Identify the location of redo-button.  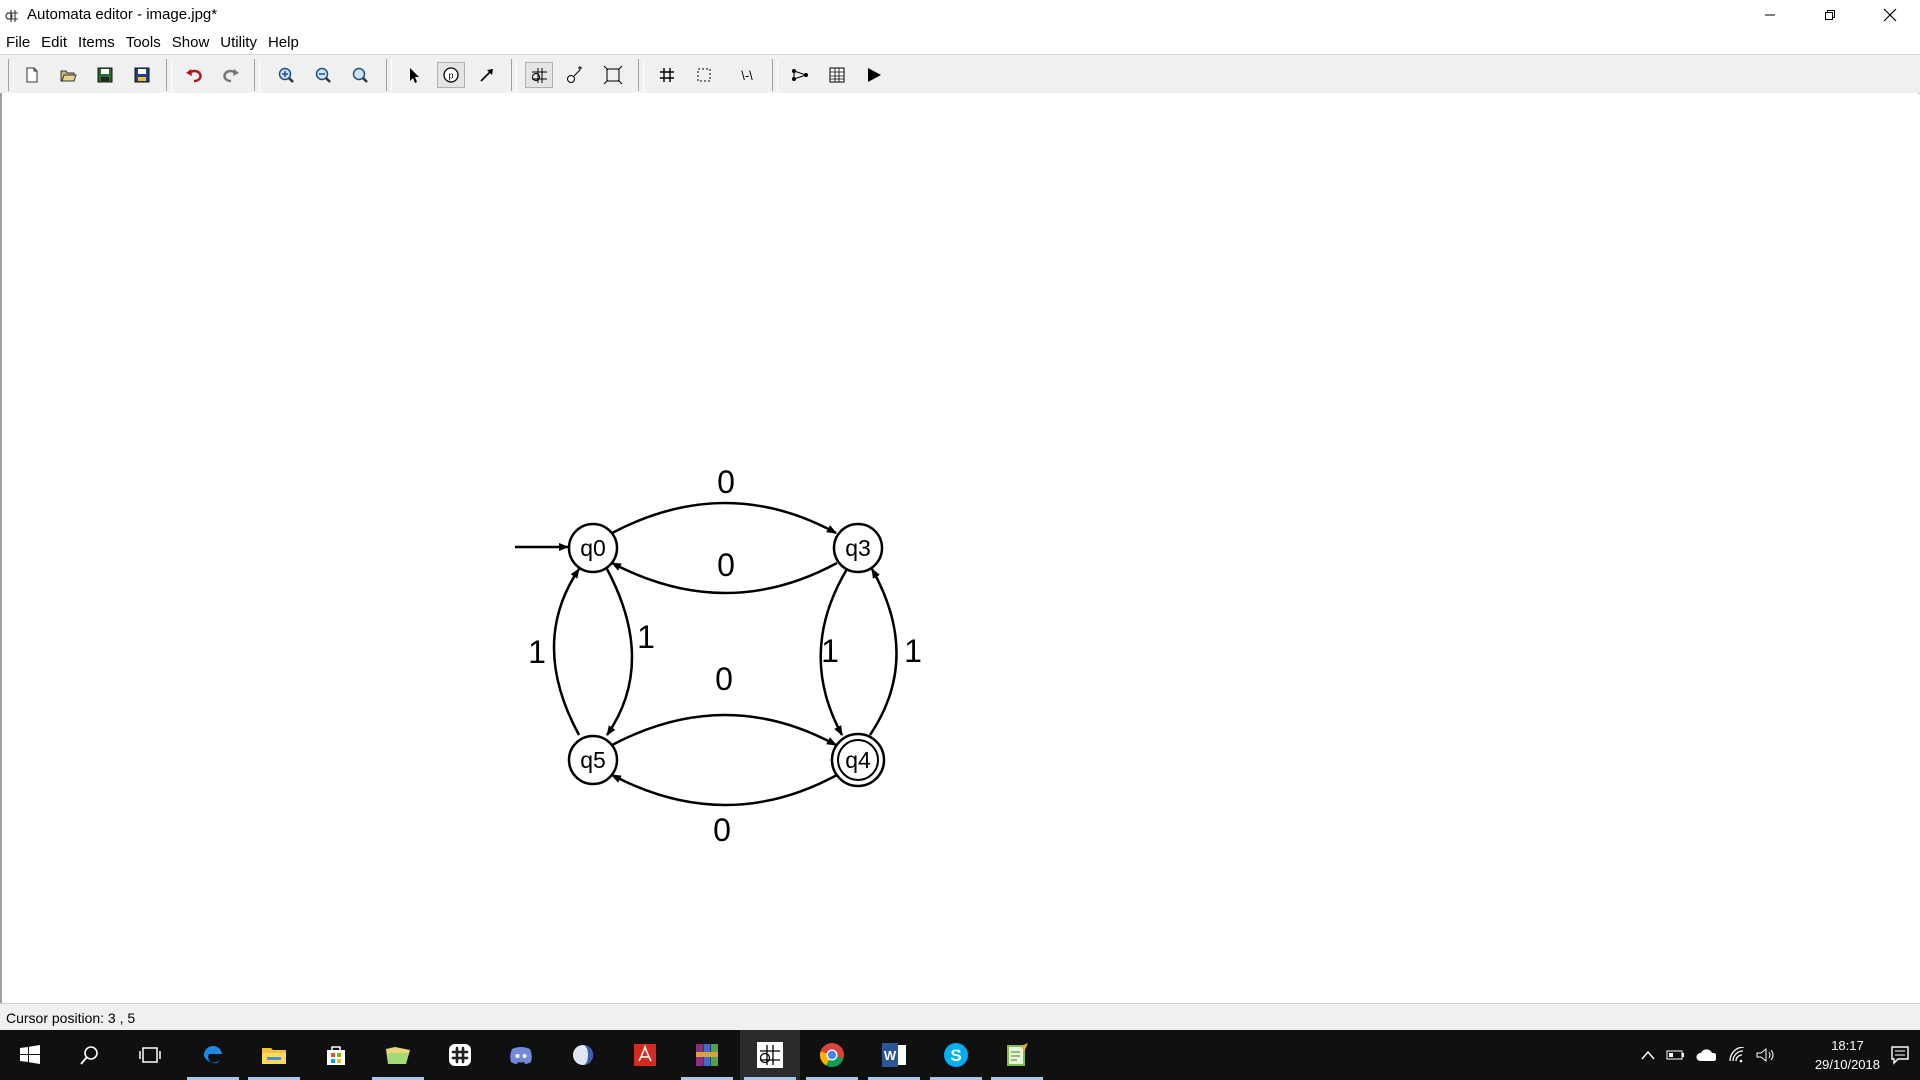
(231, 75).